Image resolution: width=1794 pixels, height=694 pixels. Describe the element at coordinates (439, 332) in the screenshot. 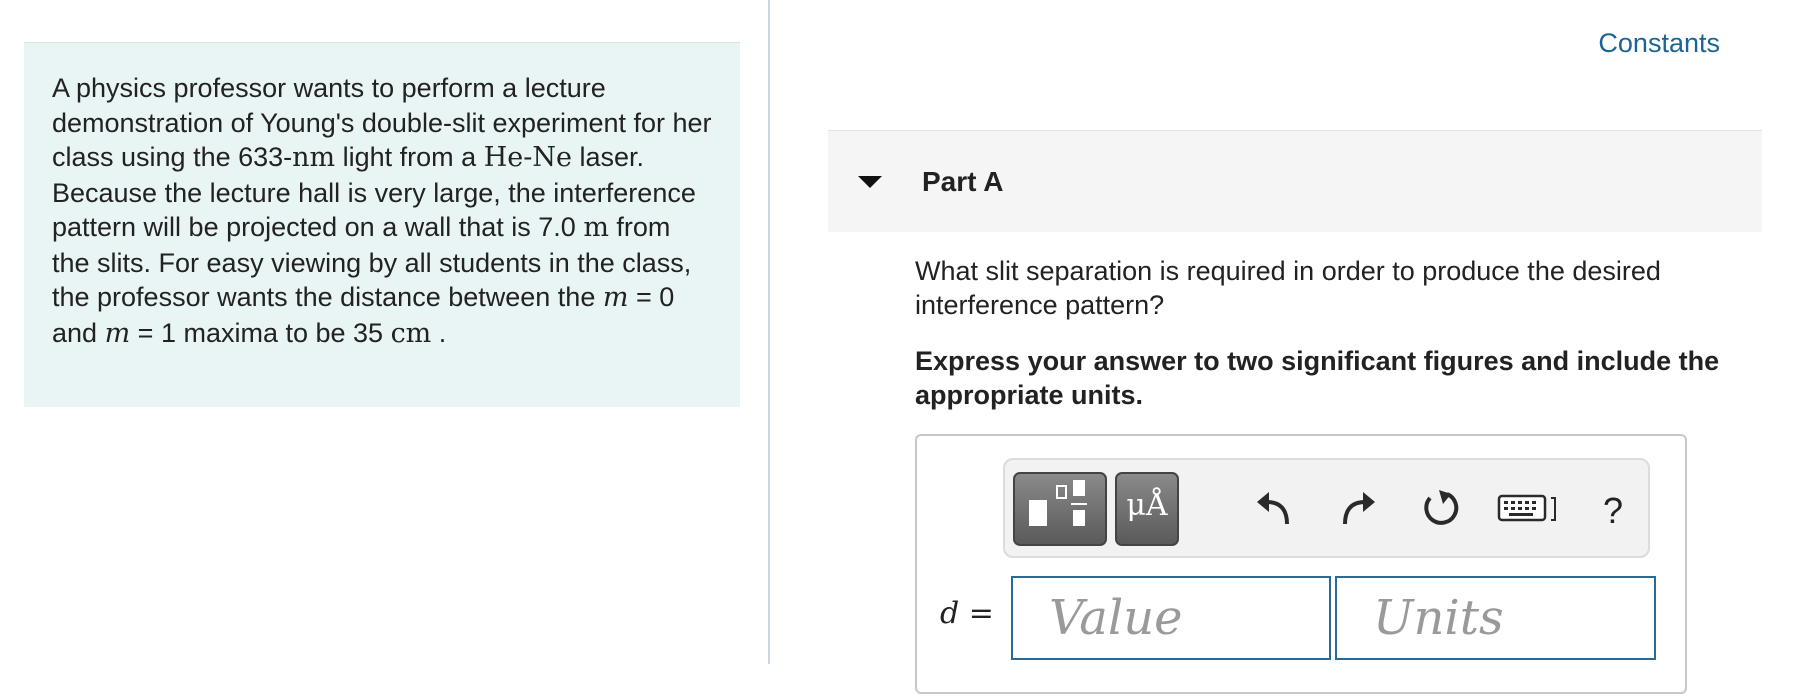

I see `problem-text-run: .` at that location.